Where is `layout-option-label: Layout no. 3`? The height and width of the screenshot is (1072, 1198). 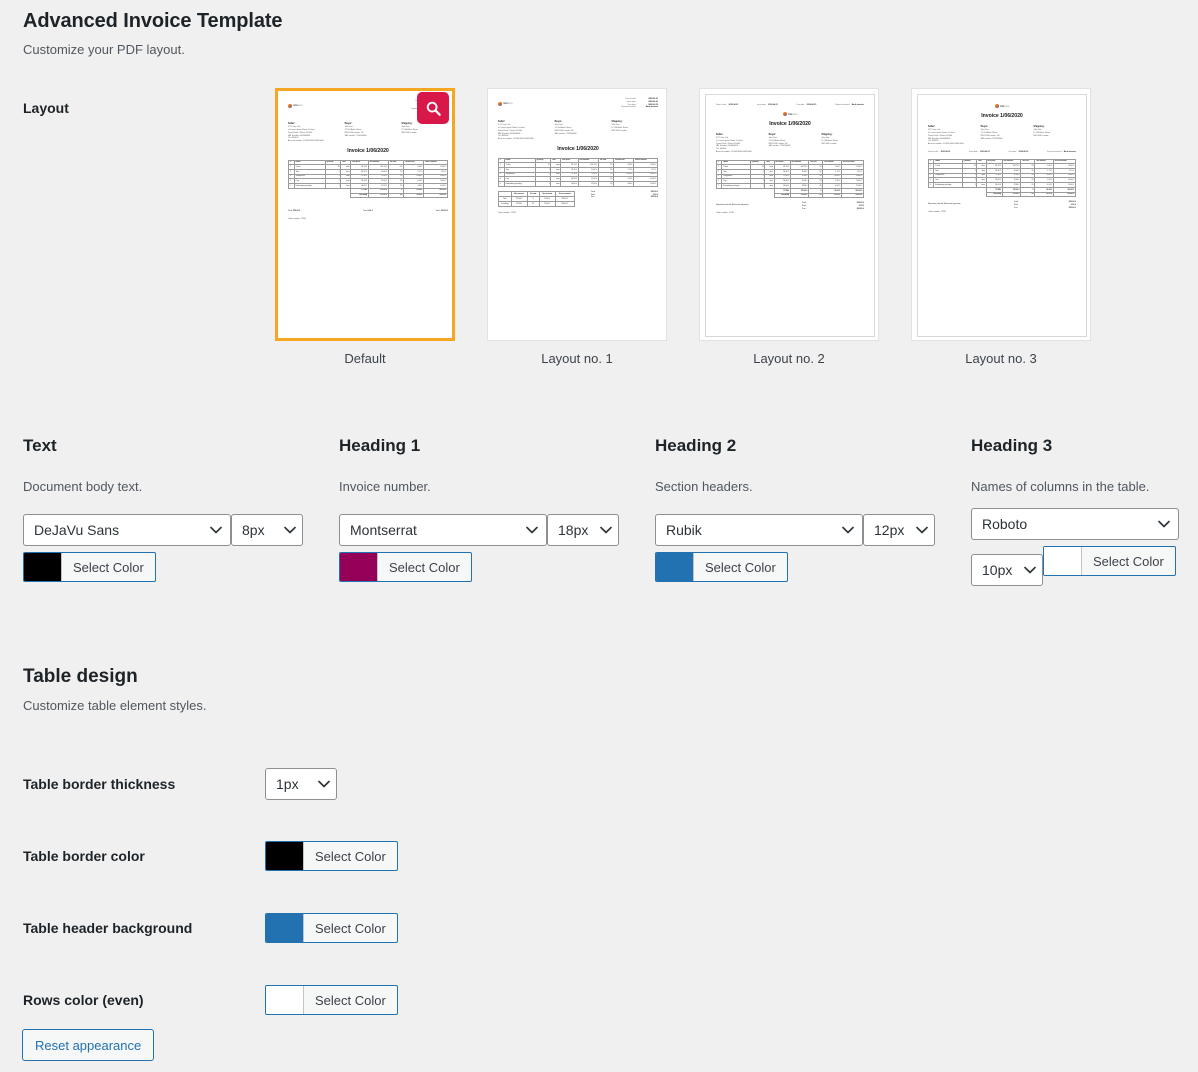
layout-option-label: Layout no. 3 is located at coordinates (1001, 358).